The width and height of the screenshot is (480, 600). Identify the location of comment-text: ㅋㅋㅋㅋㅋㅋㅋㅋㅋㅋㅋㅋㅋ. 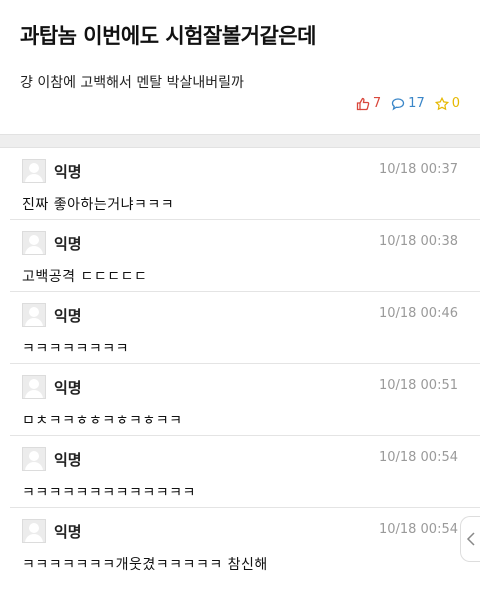
(109, 493).